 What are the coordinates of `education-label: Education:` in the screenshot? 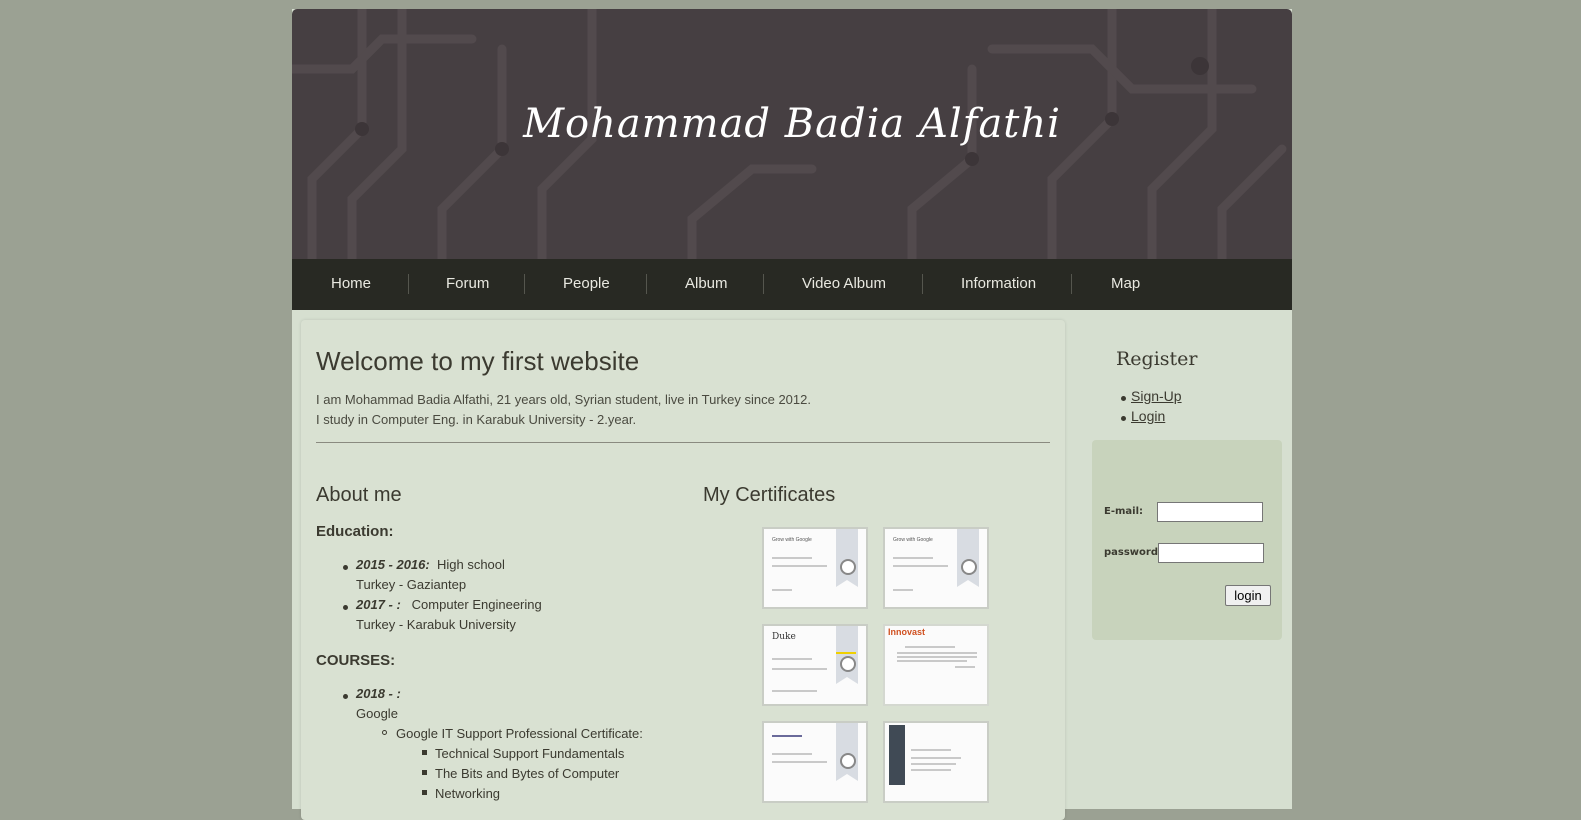 It's located at (355, 531).